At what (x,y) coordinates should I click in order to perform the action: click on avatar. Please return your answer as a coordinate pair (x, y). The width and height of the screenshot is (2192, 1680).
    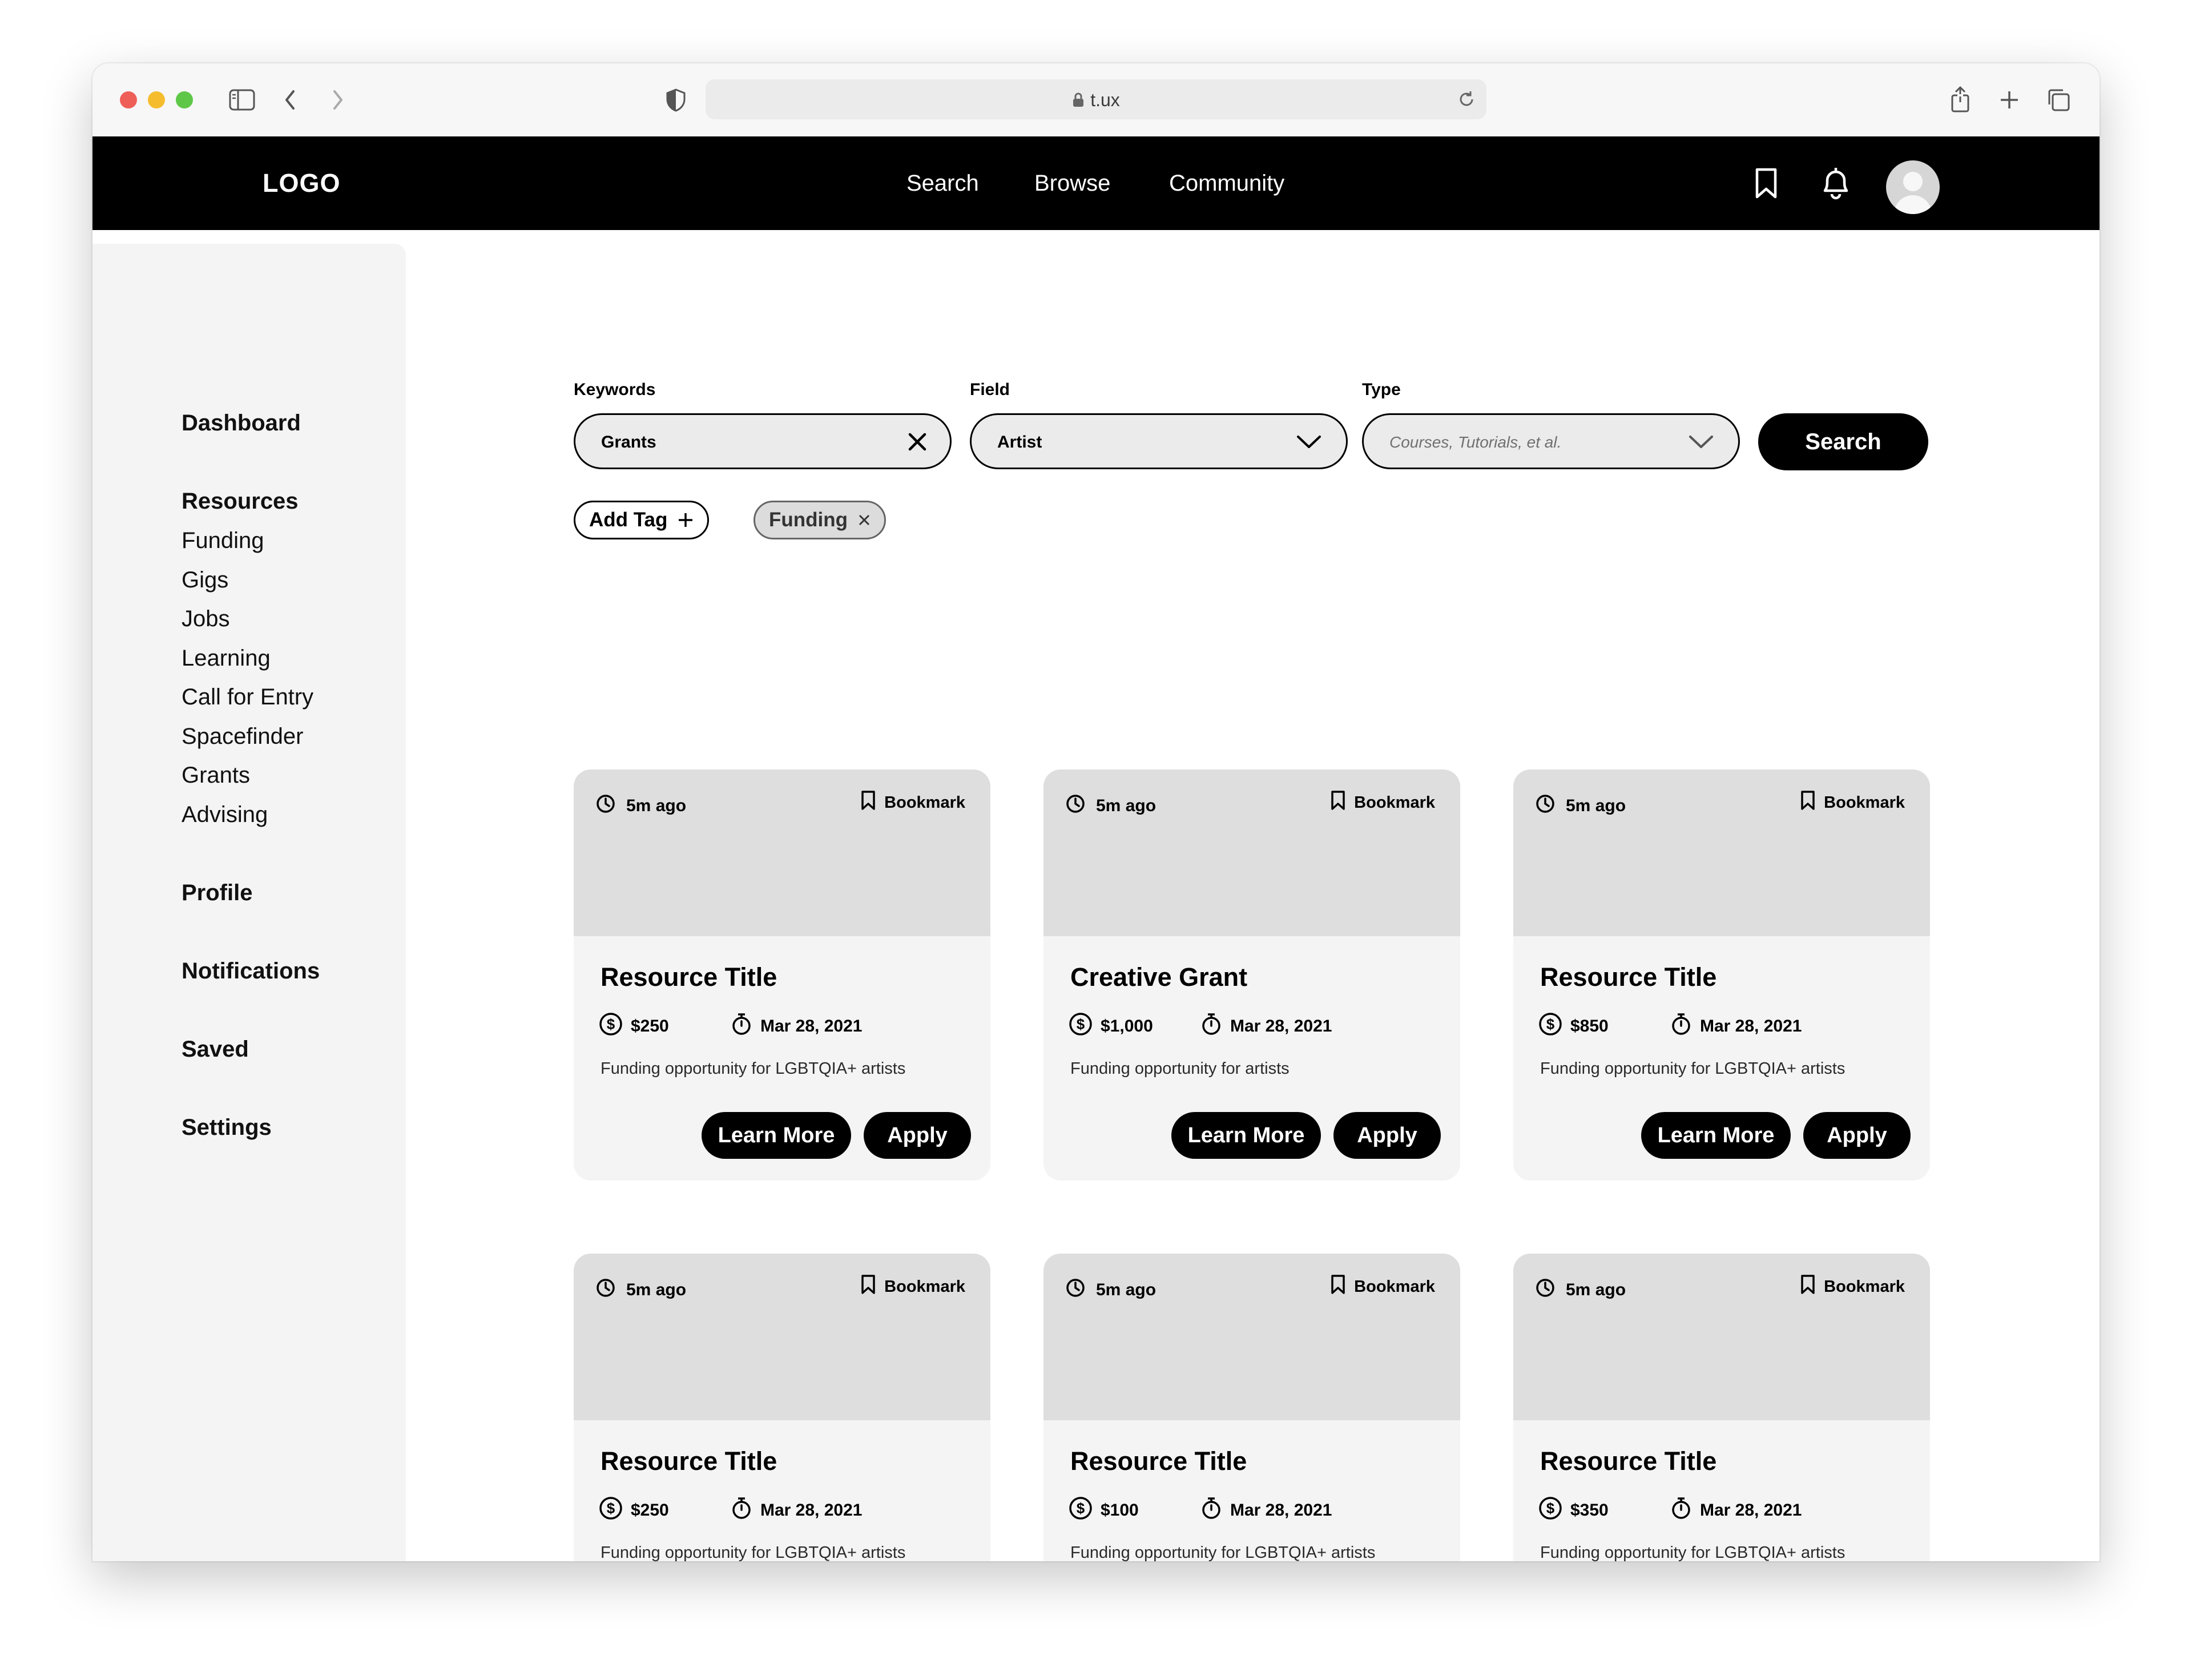
    Looking at the image, I should click on (1913, 187).